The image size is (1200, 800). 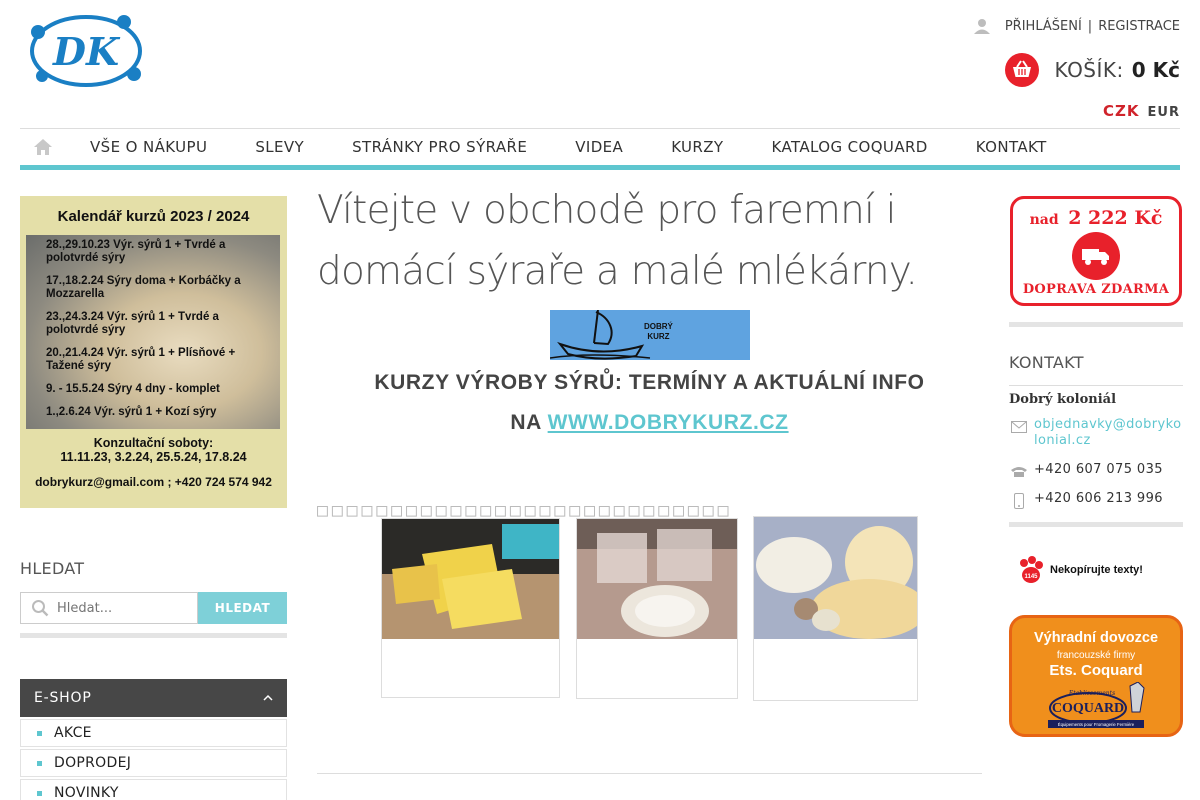 What do you see at coordinates (1031, 577) in the screenshot?
I see `paw-badge-text: 1145` at bounding box center [1031, 577].